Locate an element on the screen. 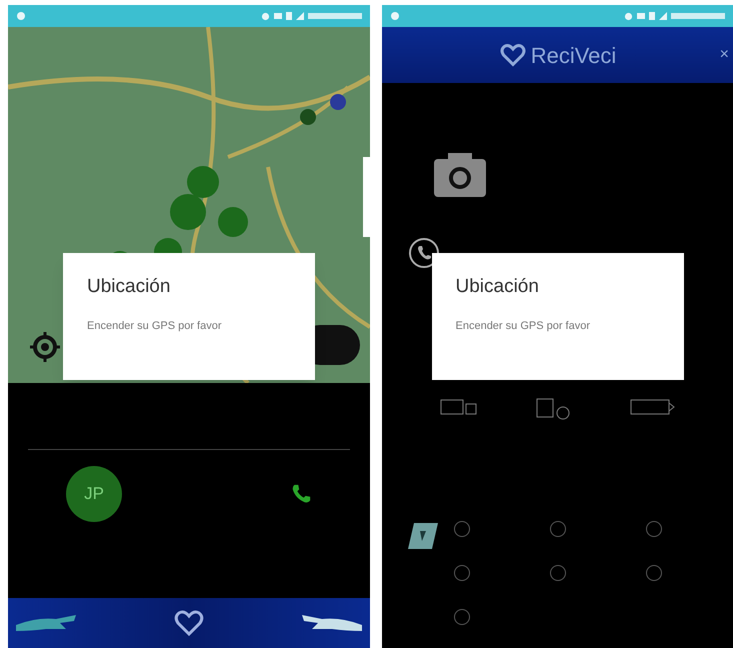 The height and width of the screenshot is (648, 733). heart-icon is located at coordinates (189, 623).